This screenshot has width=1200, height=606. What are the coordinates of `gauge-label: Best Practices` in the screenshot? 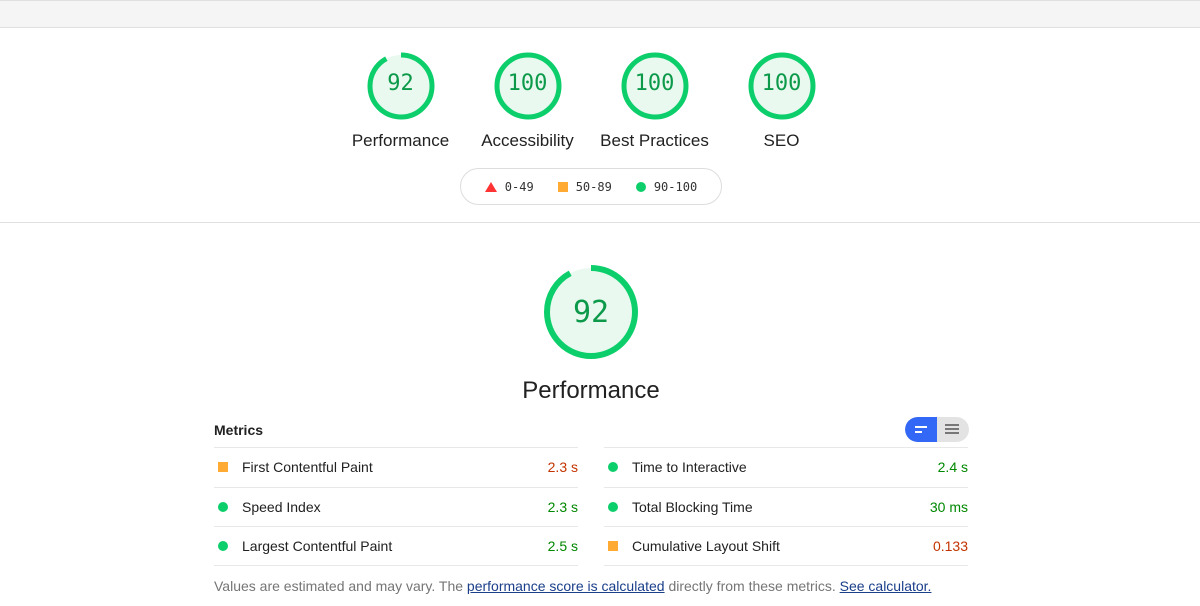 It's located at (654, 140).